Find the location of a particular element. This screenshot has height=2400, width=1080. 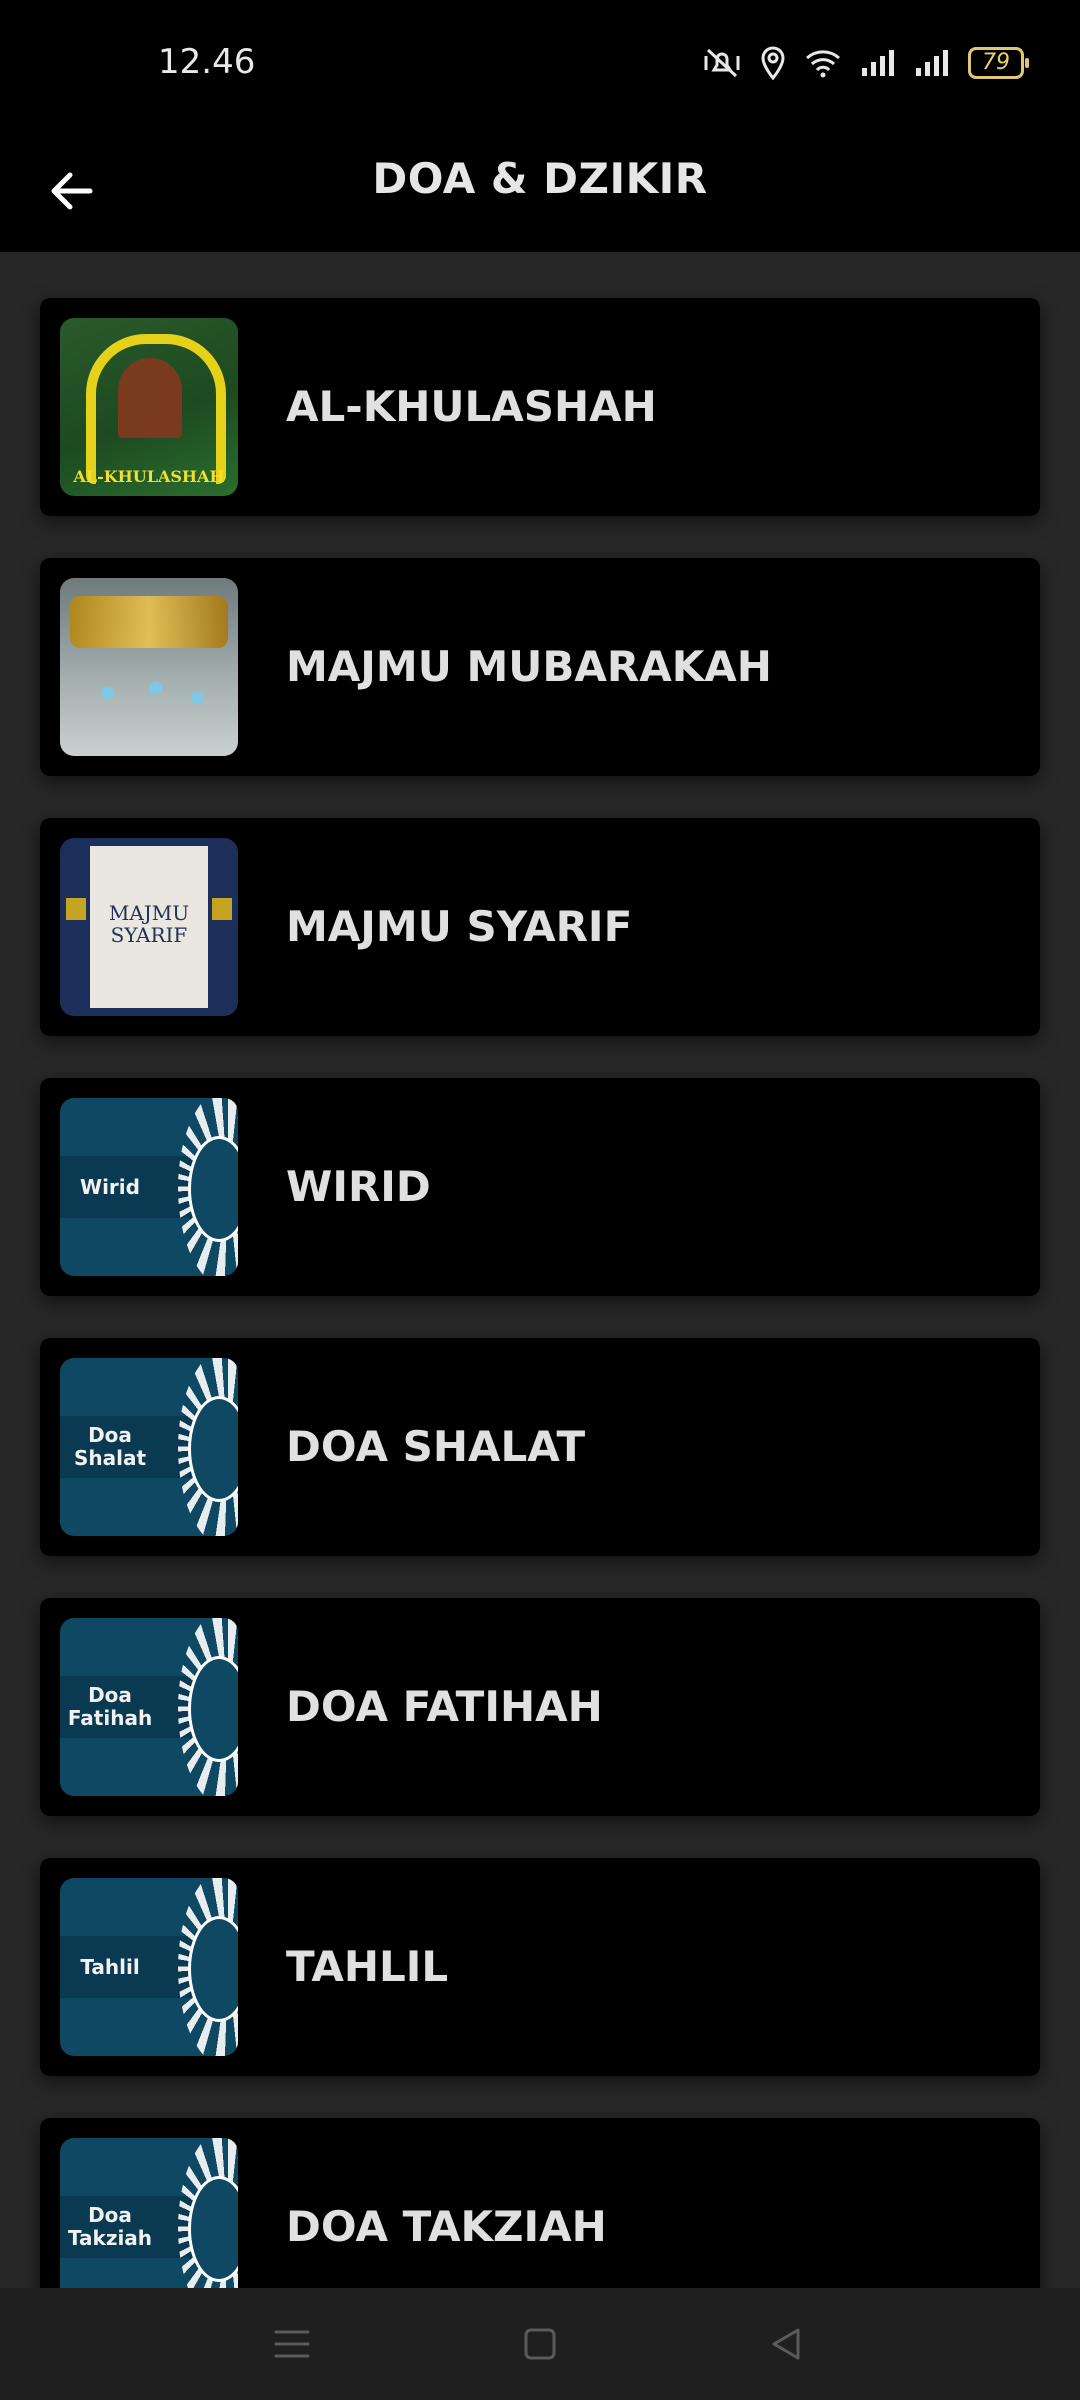

list-item-majmu-syarif: MAJMU SYARIF MAJMU SYARIF is located at coordinates (540, 927).